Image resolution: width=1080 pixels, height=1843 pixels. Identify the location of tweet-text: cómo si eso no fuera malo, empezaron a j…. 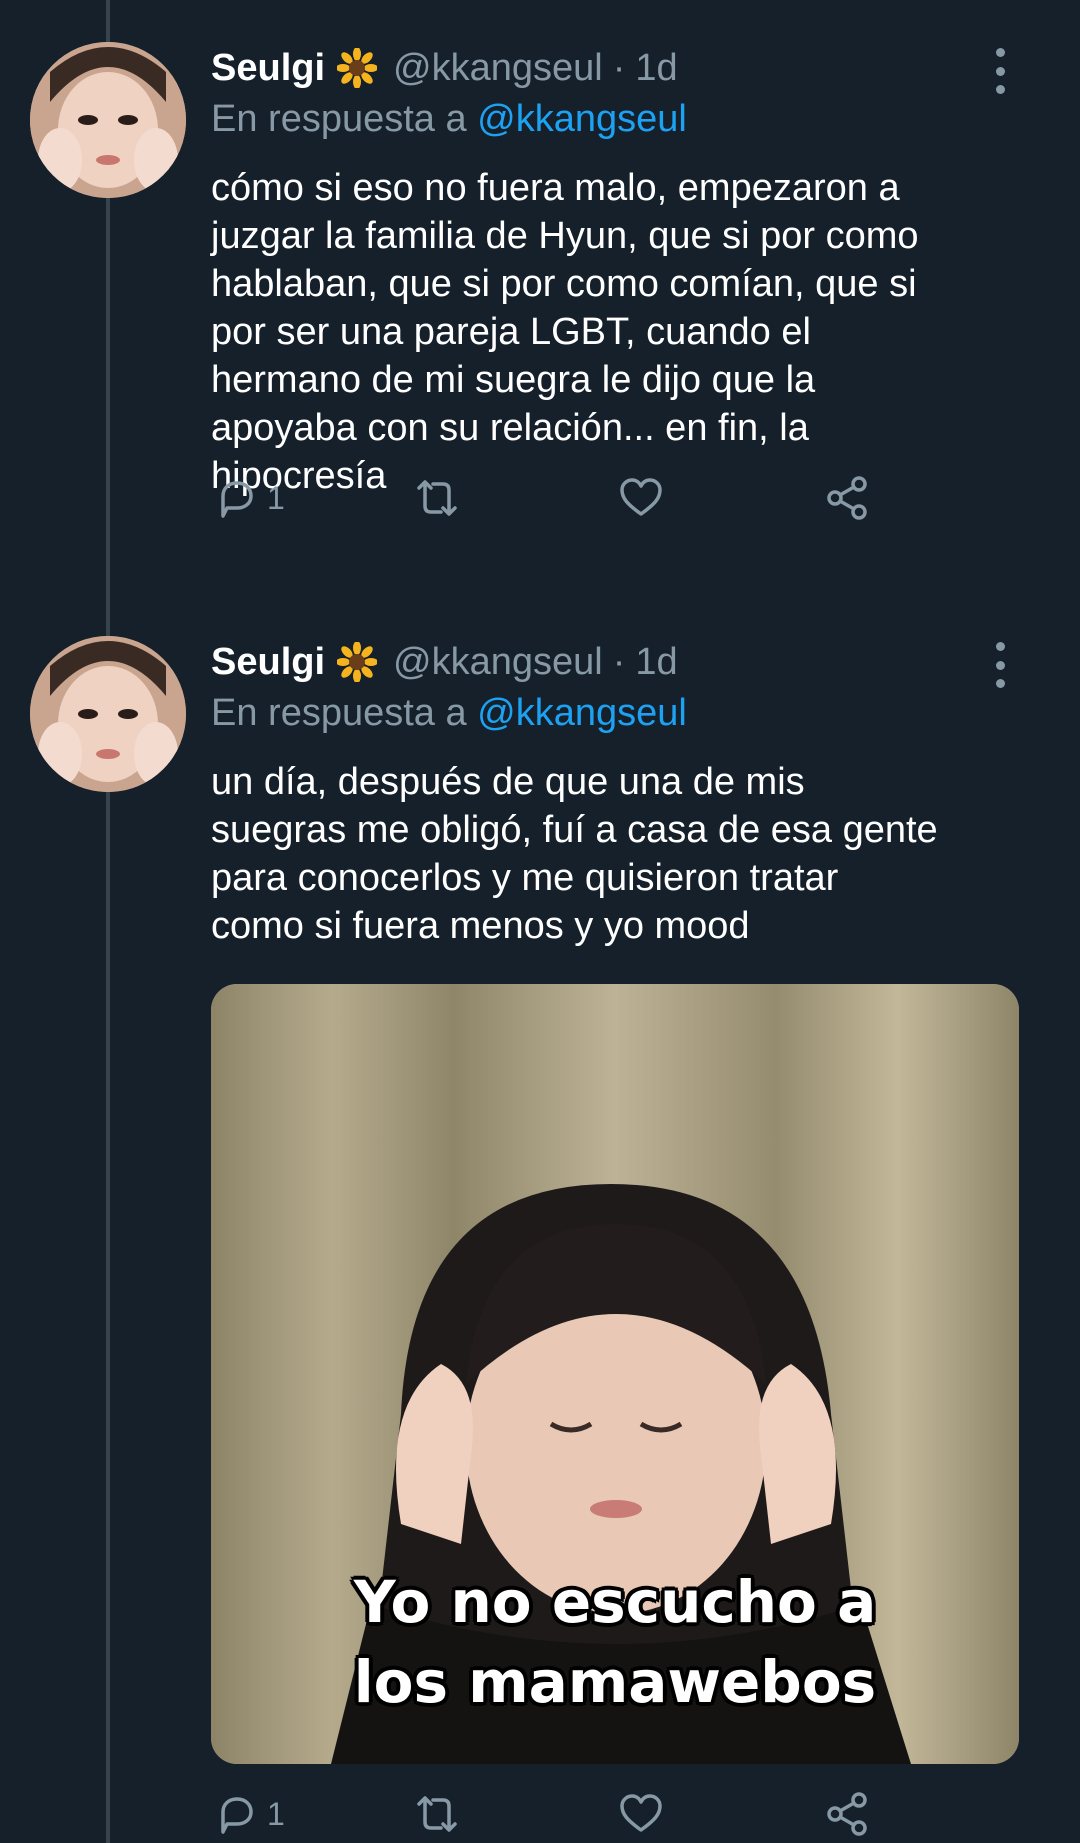
(565, 332).